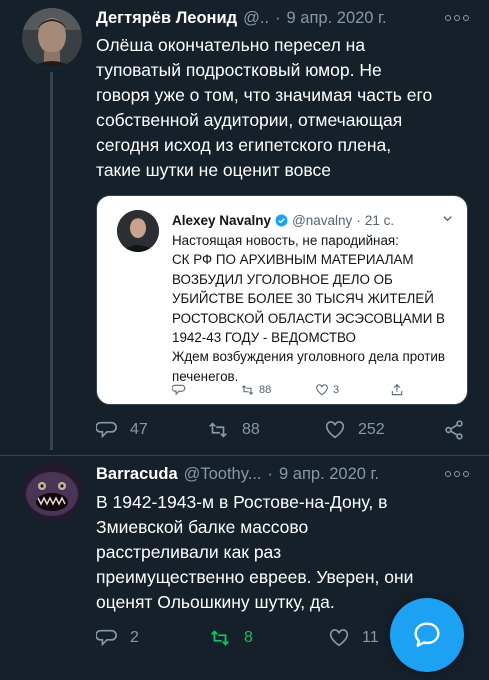 This screenshot has width=489, height=680. What do you see at coordinates (134, 637) in the screenshot?
I see `reply-count: 2` at bounding box center [134, 637].